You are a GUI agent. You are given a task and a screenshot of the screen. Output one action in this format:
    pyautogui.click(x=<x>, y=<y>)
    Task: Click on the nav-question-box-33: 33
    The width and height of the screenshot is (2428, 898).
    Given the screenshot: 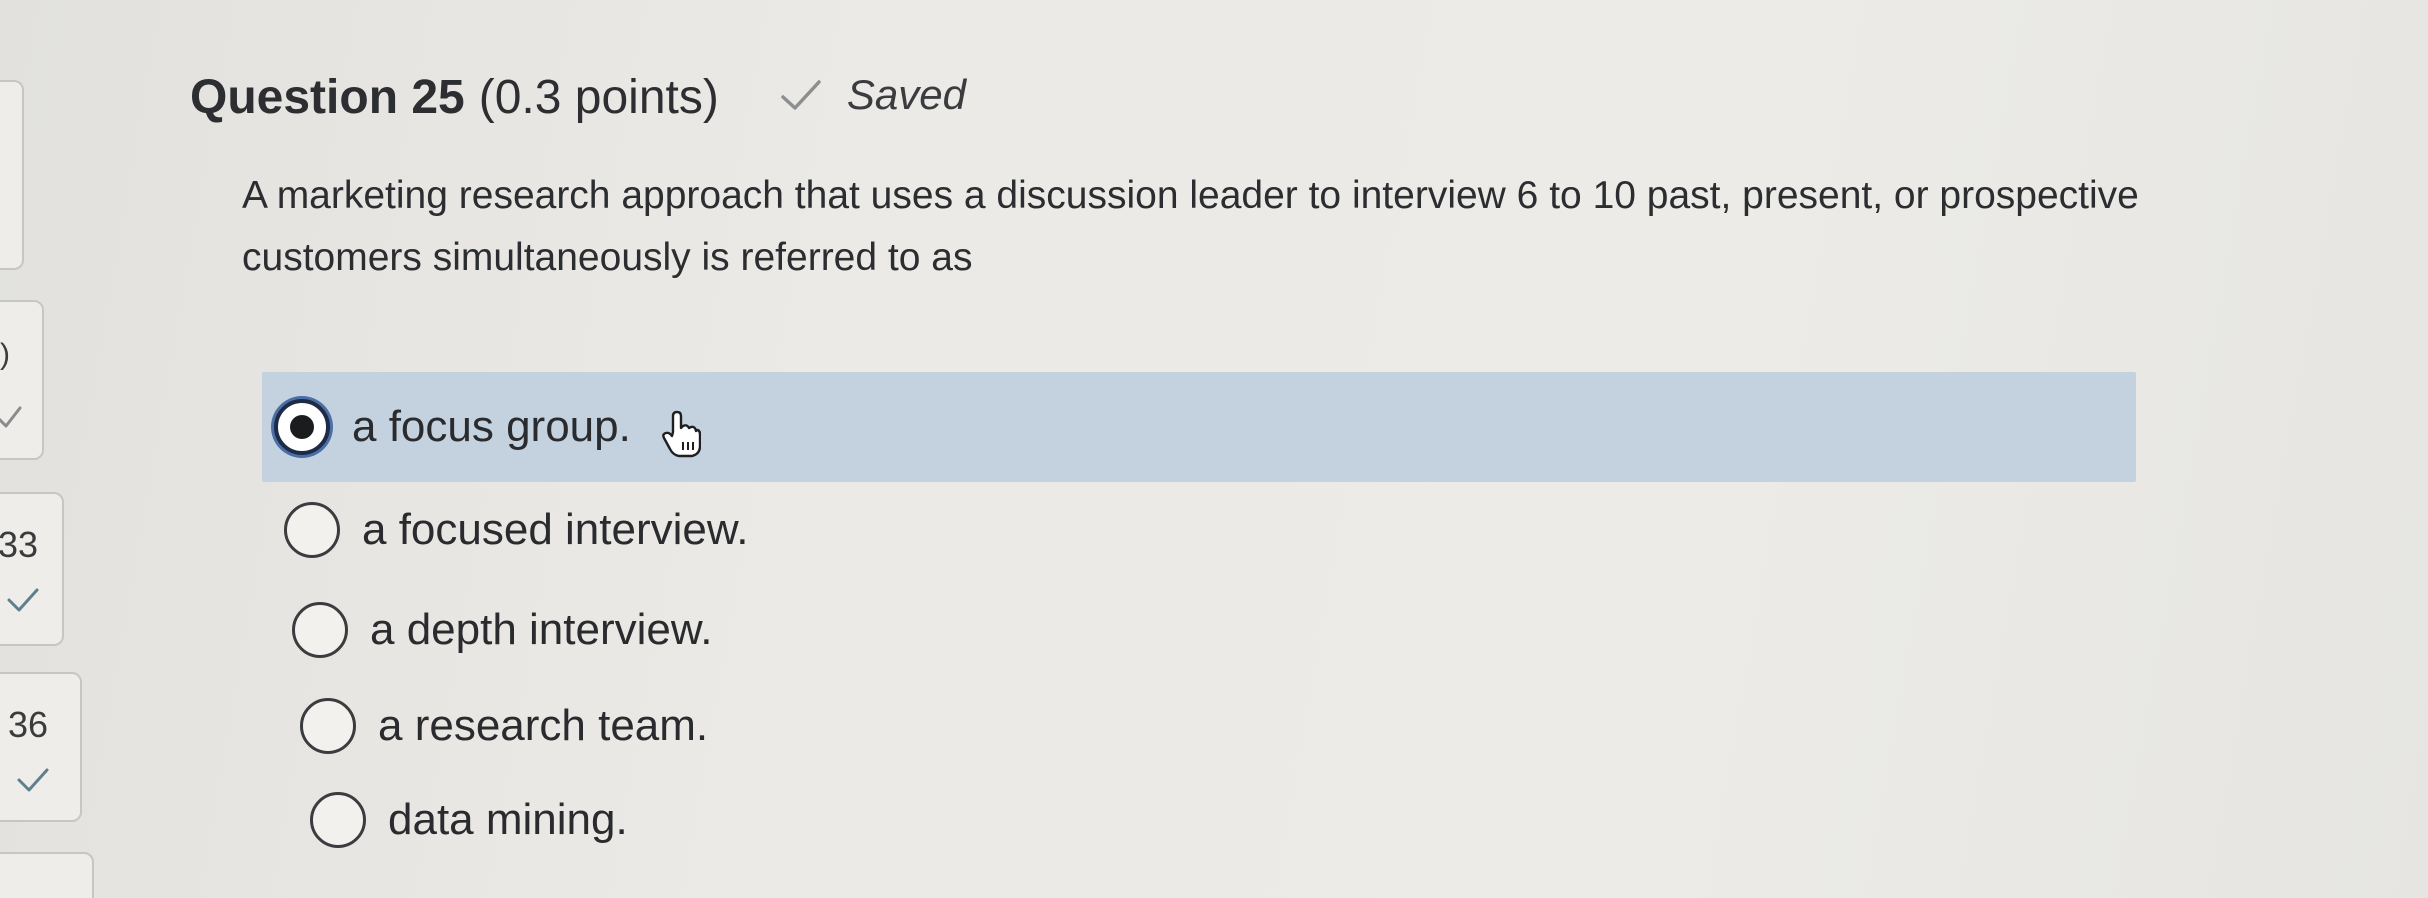 What is the action you would take?
    pyautogui.click(x=32, y=569)
    